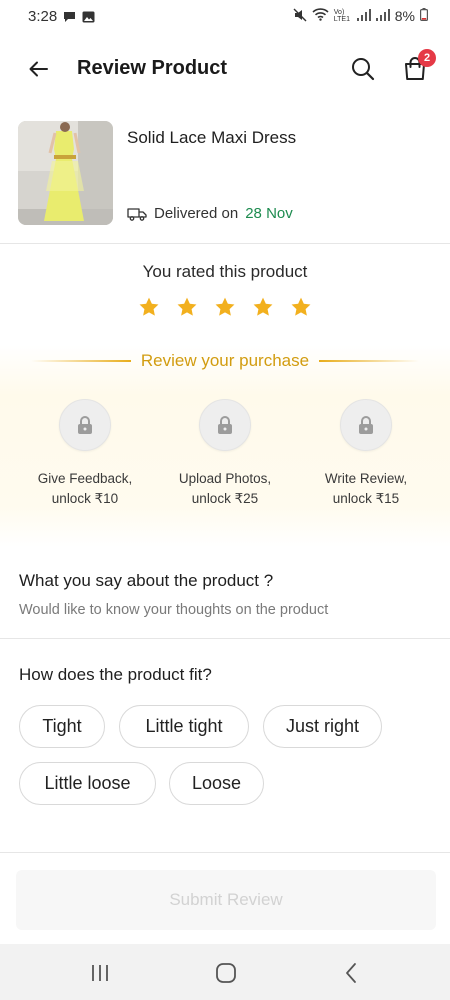 The height and width of the screenshot is (1000, 450). What do you see at coordinates (43, 16) in the screenshot?
I see `status-time: 3:28` at bounding box center [43, 16].